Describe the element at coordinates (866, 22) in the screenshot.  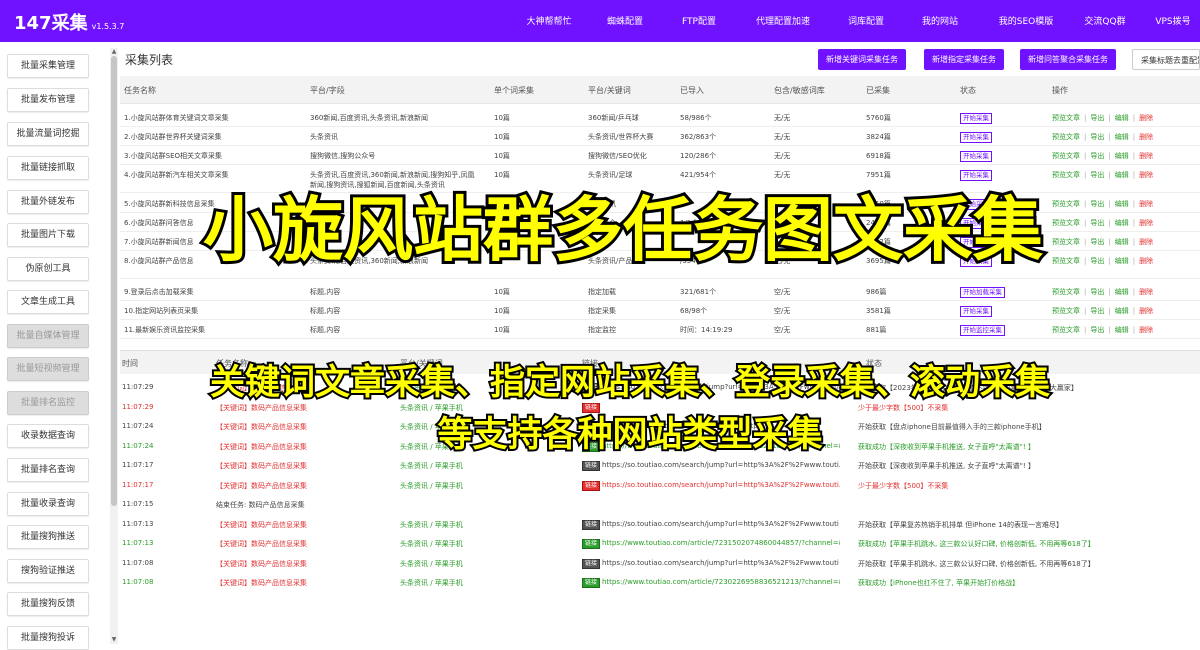
I see `nav-wordbank-config: 词库配置` at that location.